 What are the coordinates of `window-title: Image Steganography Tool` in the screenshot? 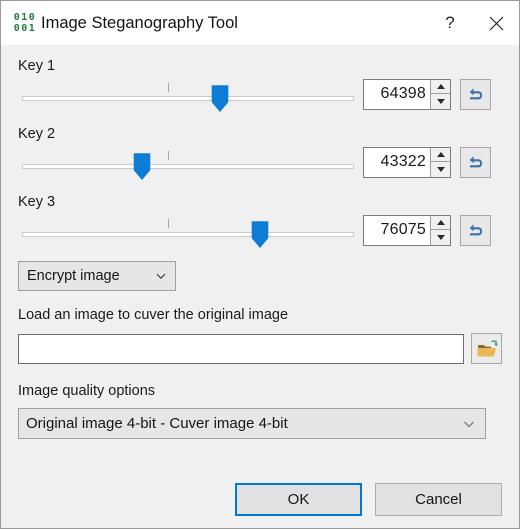 It's located at (139, 22).